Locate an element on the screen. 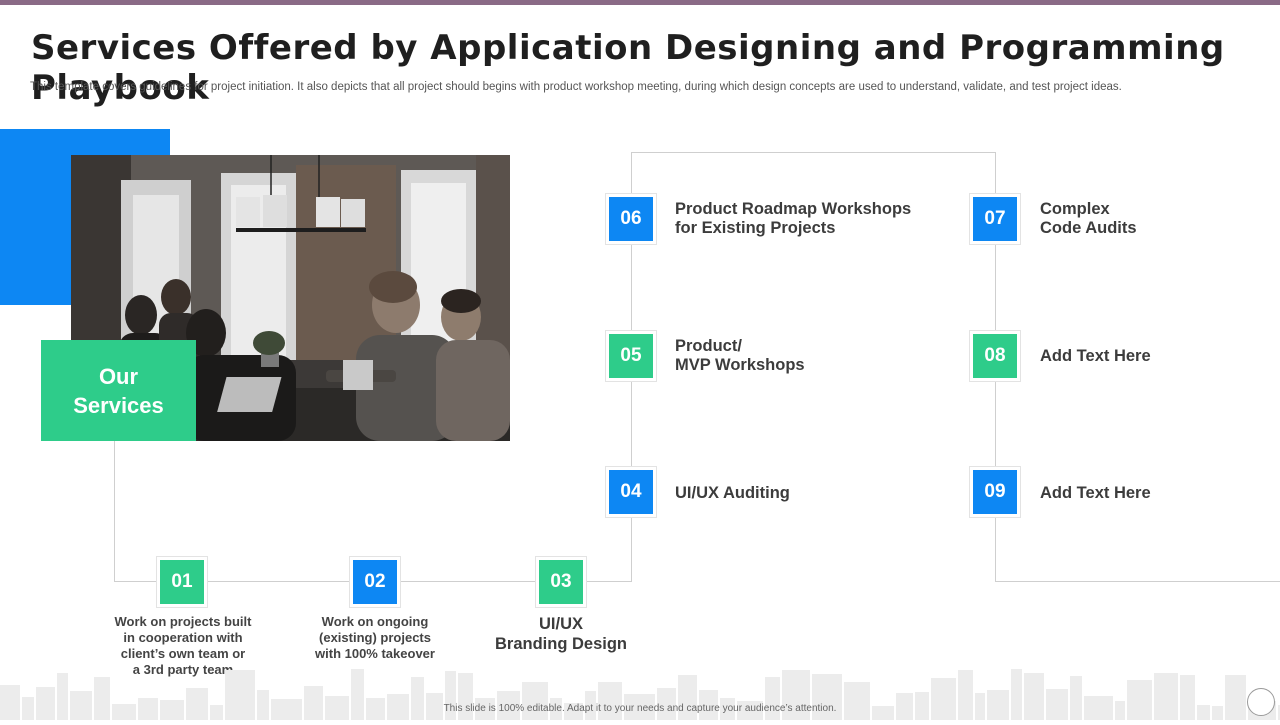 Image resolution: width=1280 pixels, height=725 pixels. service-label-05: Product/ MVP Workshops is located at coordinates (740, 355).